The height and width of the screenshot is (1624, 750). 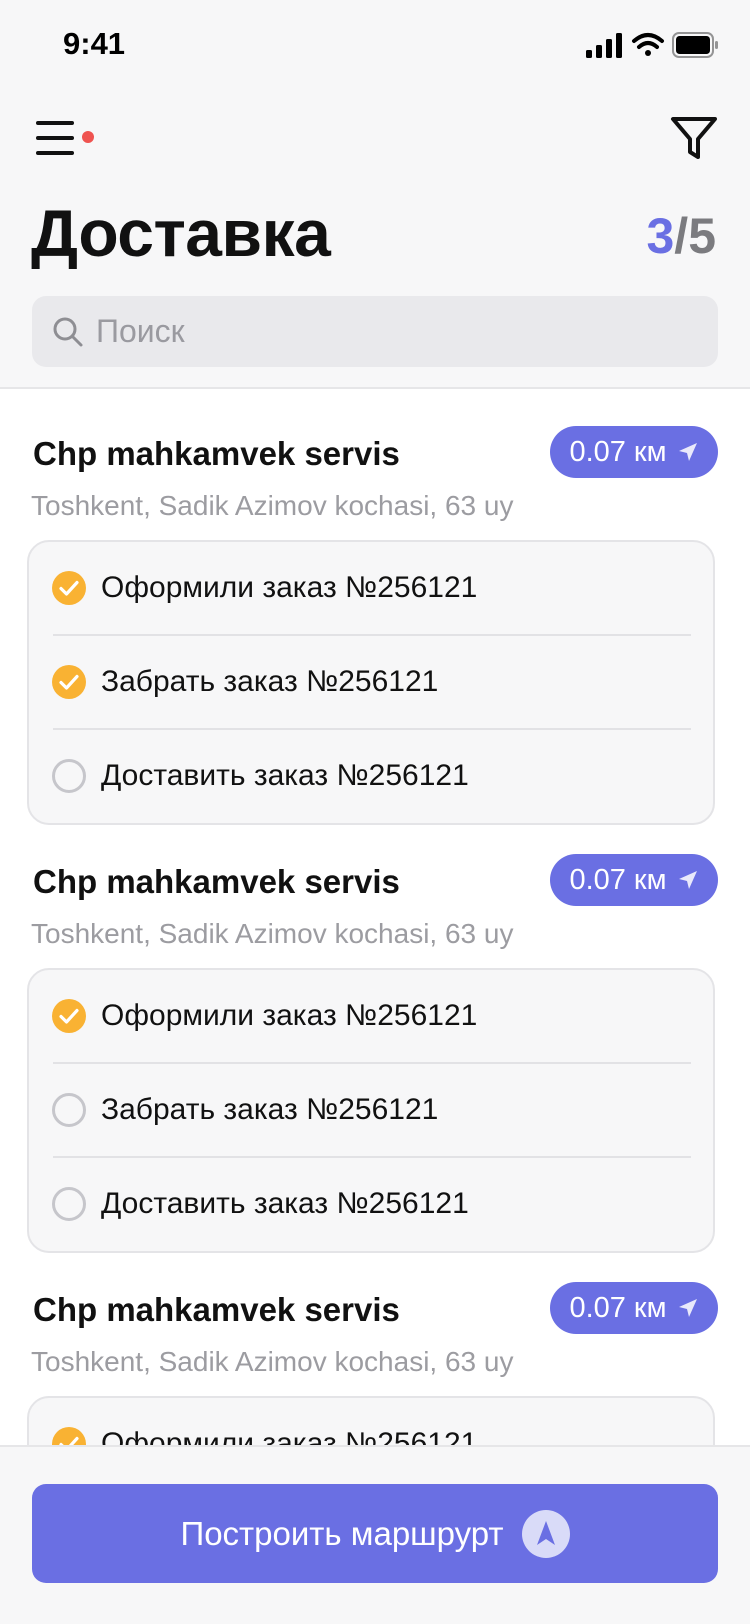 I want to click on build-route-label: Построить маршрурт, so click(x=342, y=1533).